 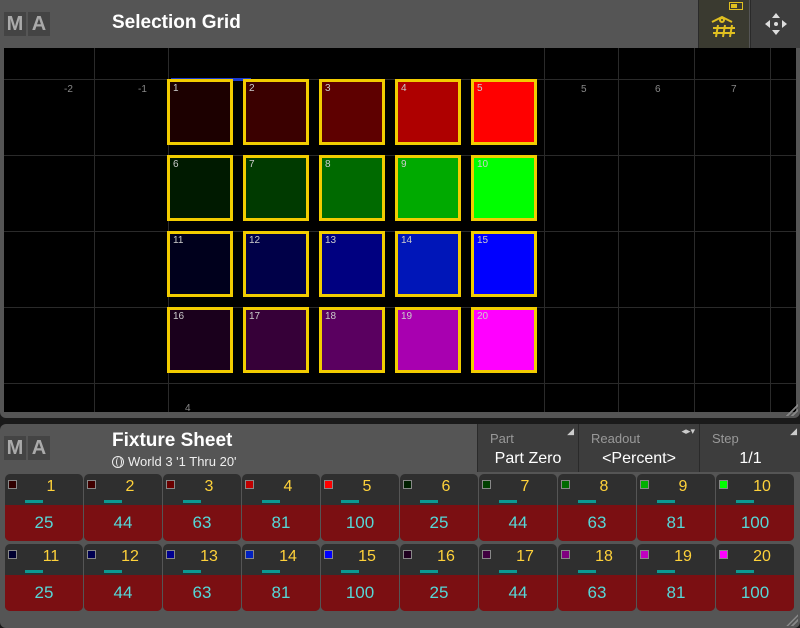 I want to click on channel-id: 20, so click(x=762, y=556).